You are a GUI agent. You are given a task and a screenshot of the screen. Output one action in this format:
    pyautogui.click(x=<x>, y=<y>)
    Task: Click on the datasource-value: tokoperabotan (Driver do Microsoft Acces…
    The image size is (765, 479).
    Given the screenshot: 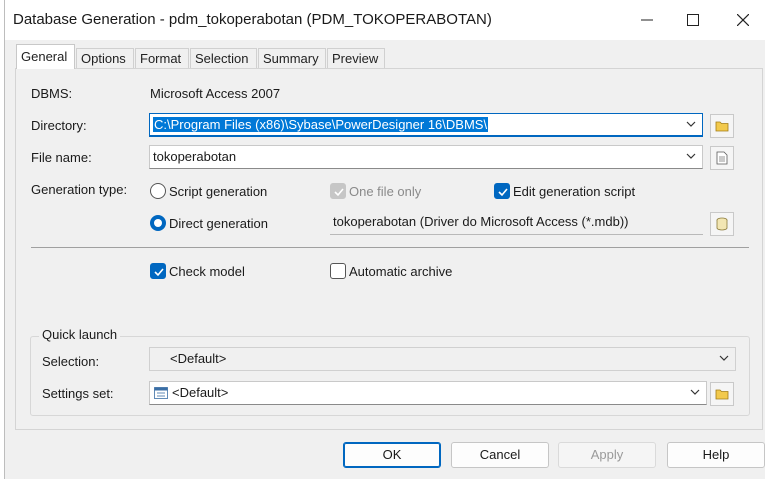 What is the action you would take?
    pyautogui.click(x=481, y=221)
    